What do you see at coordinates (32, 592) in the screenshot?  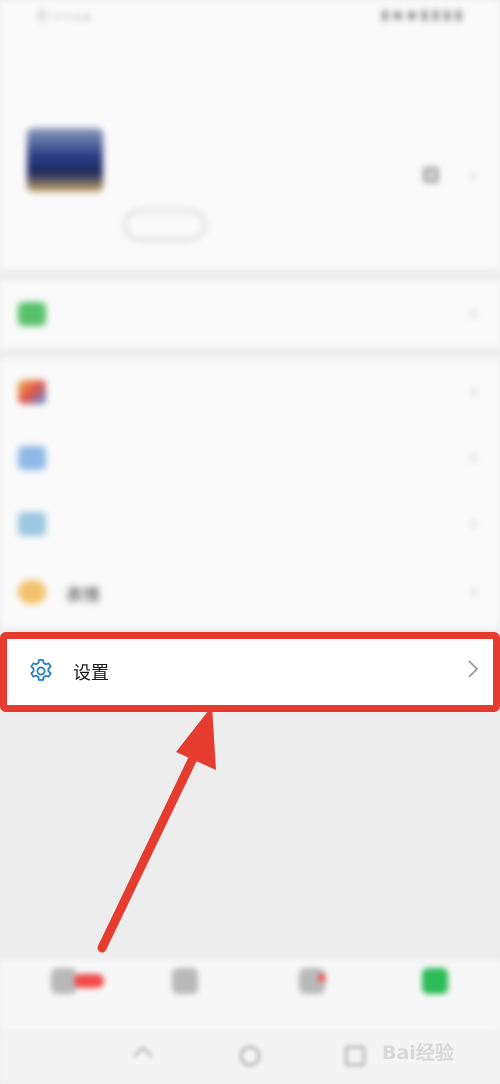 I see `sticker-icon` at bounding box center [32, 592].